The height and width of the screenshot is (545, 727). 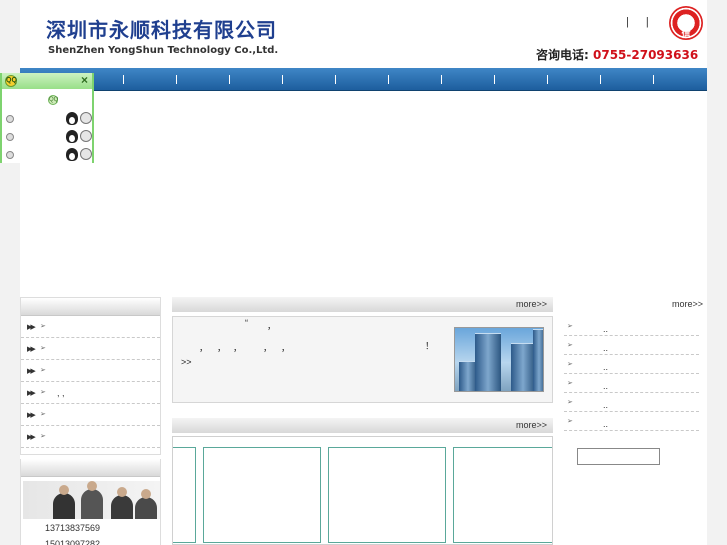 I want to click on search-input, so click(x=618, y=456).